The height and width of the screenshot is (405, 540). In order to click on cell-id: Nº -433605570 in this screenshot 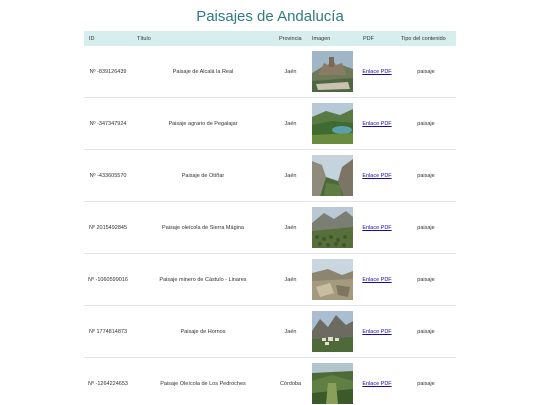, I will do `click(108, 175)`.